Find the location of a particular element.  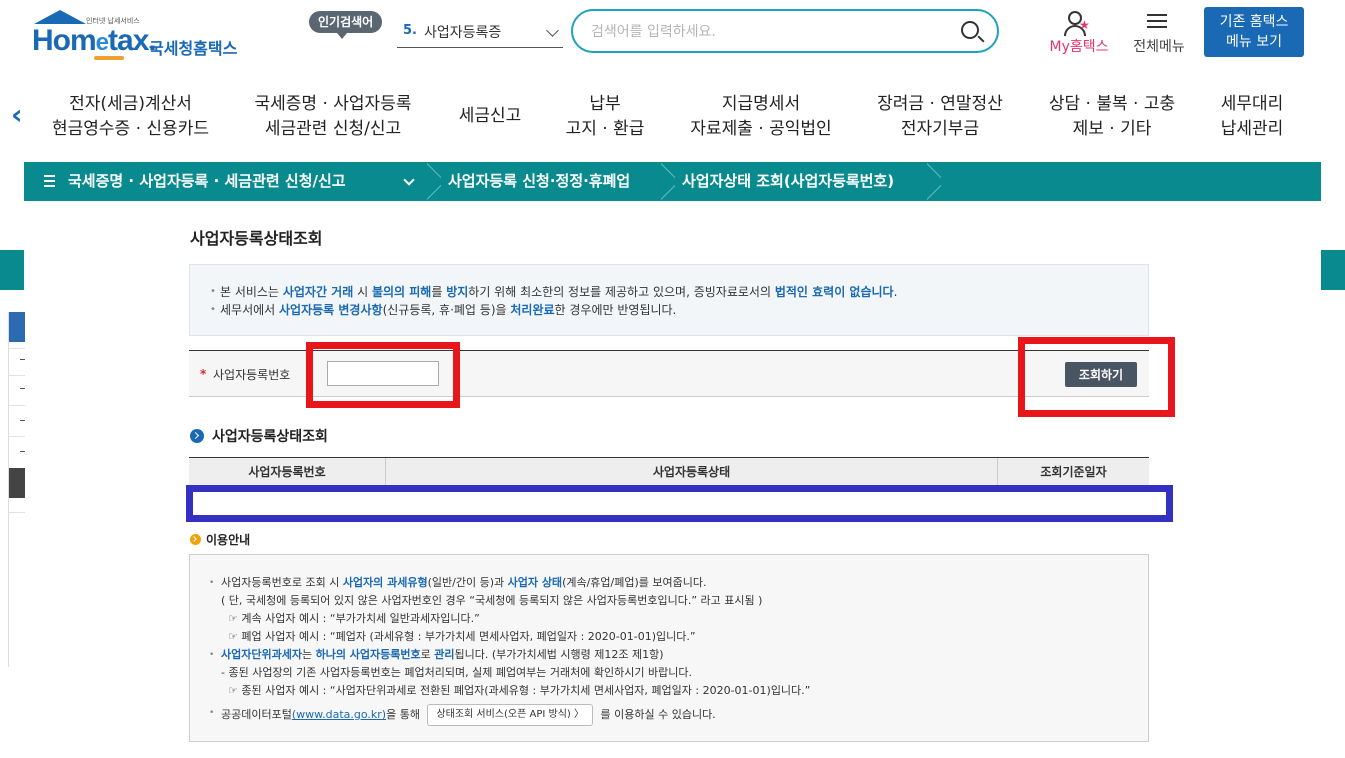

all-menu-label: 전체메뉴 is located at coordinates (1159, 47).